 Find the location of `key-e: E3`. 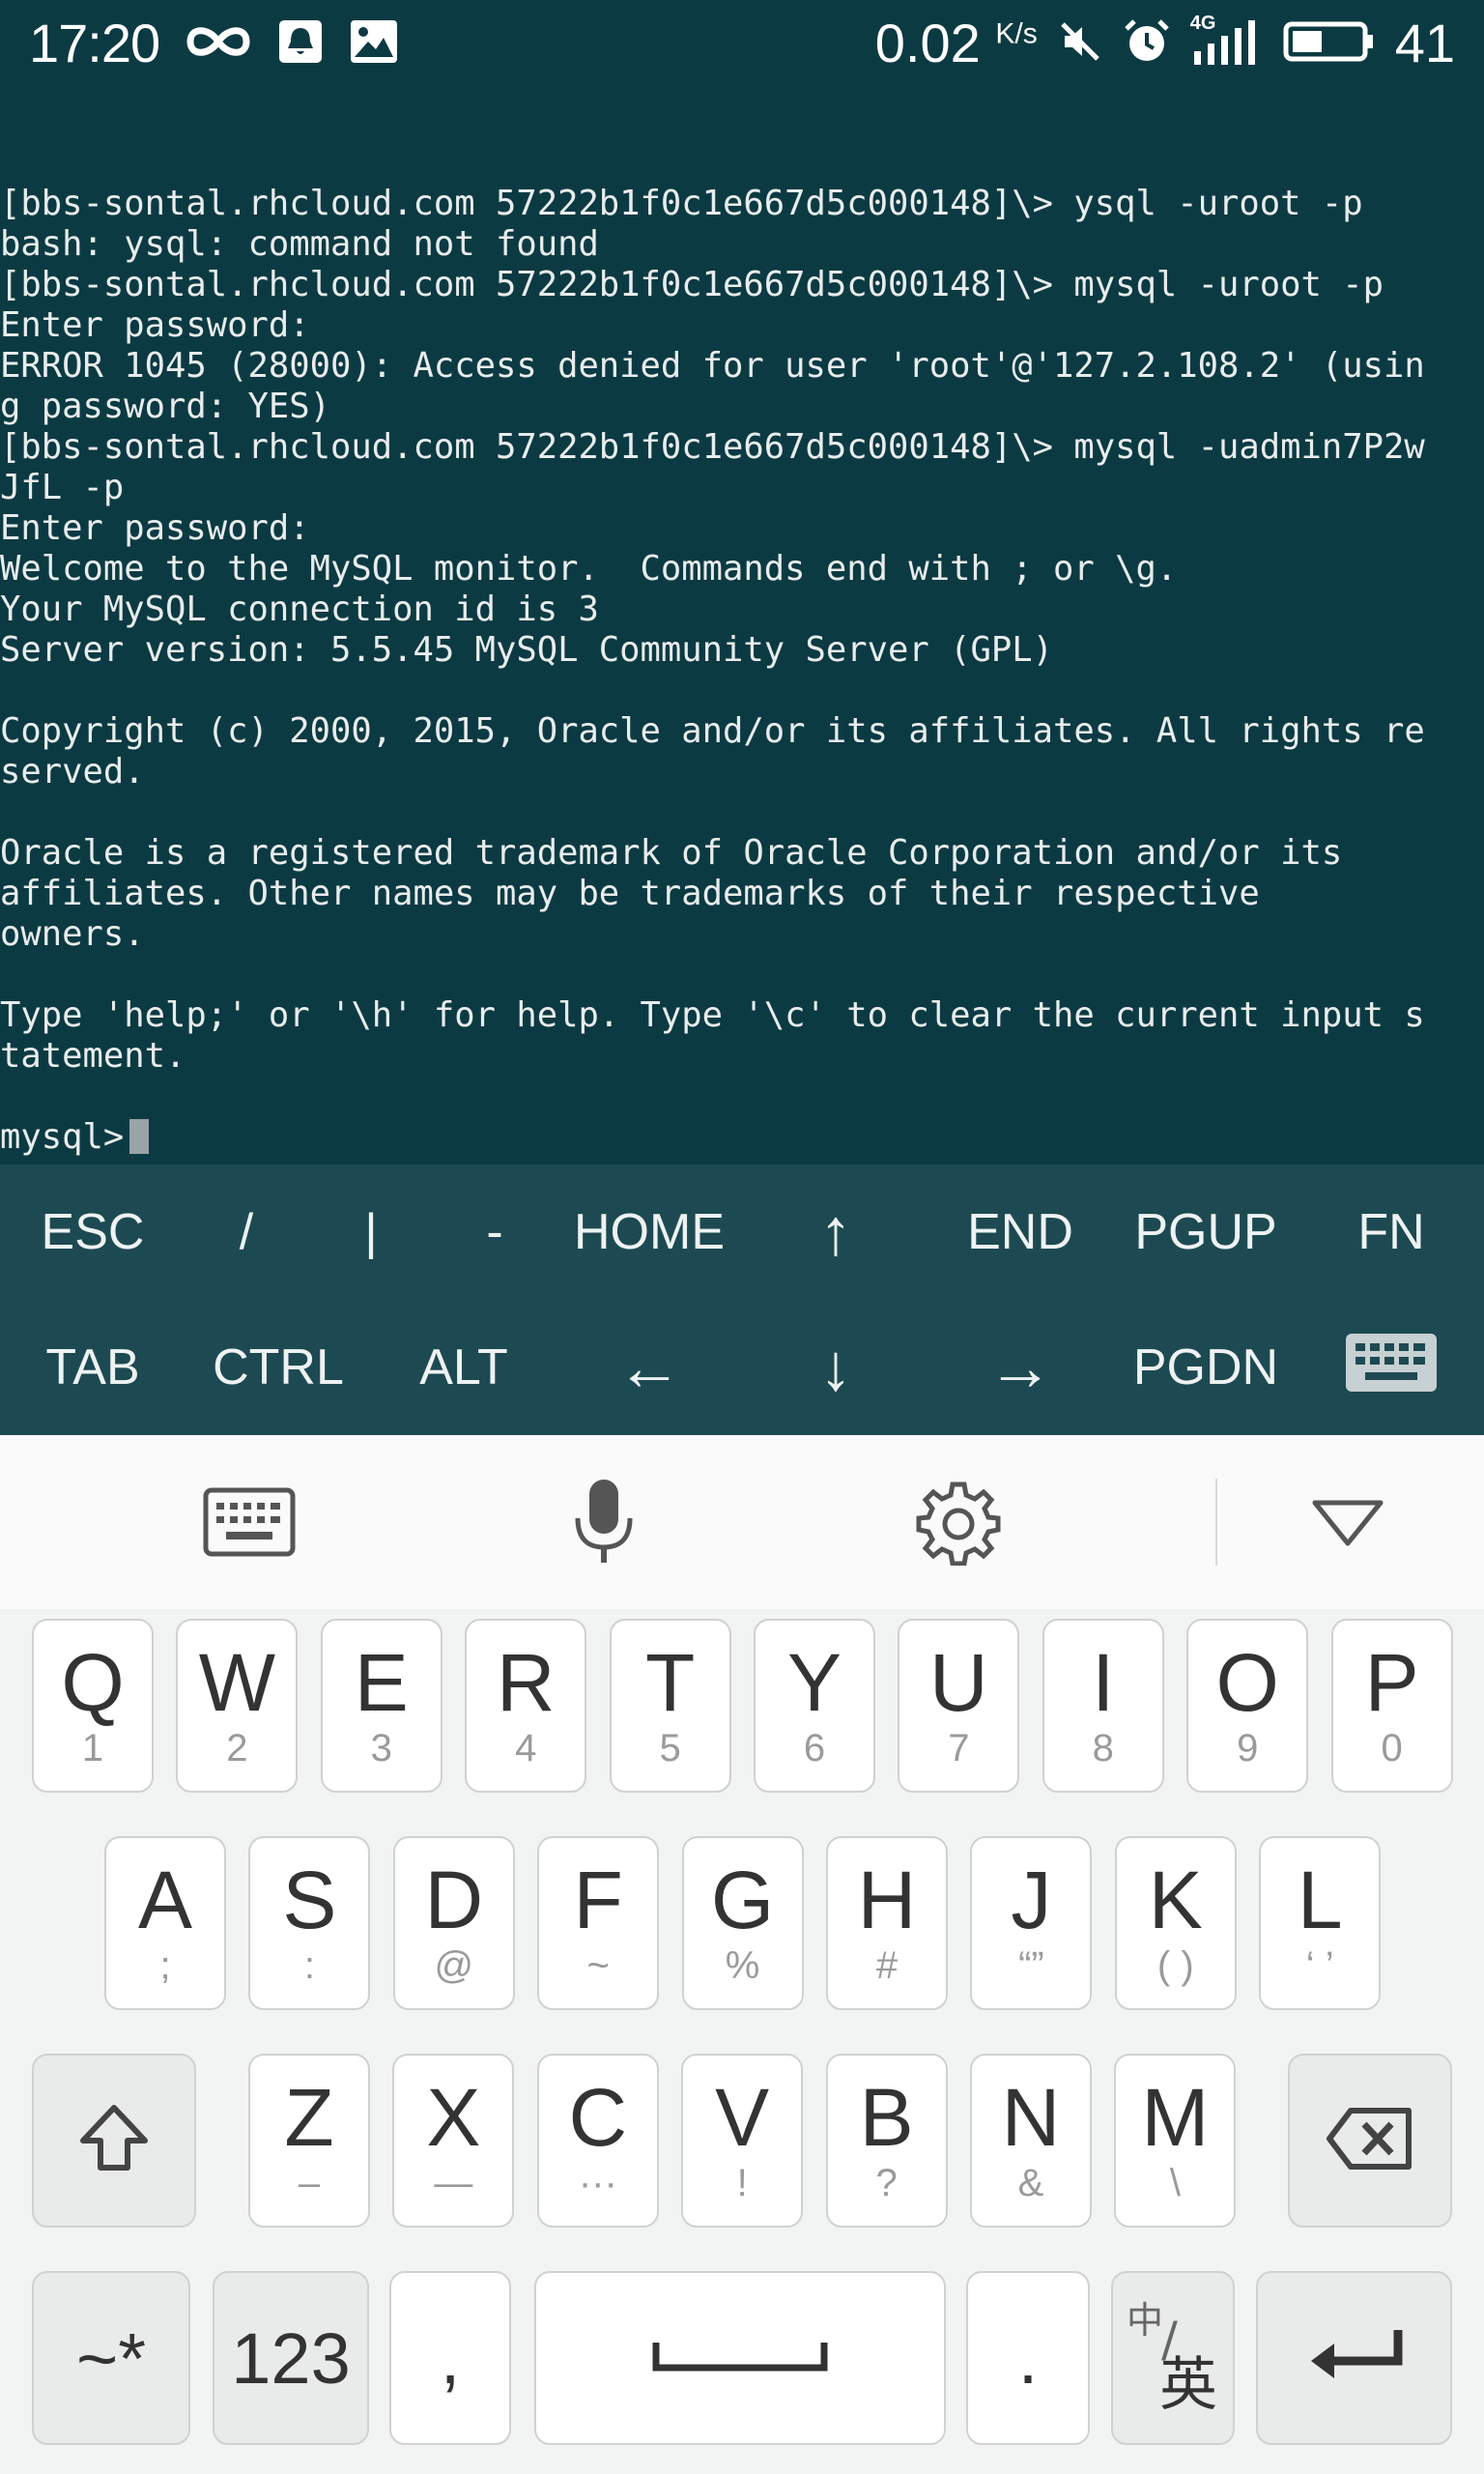

key-e: E3 is located at coordinates (381, 1706).